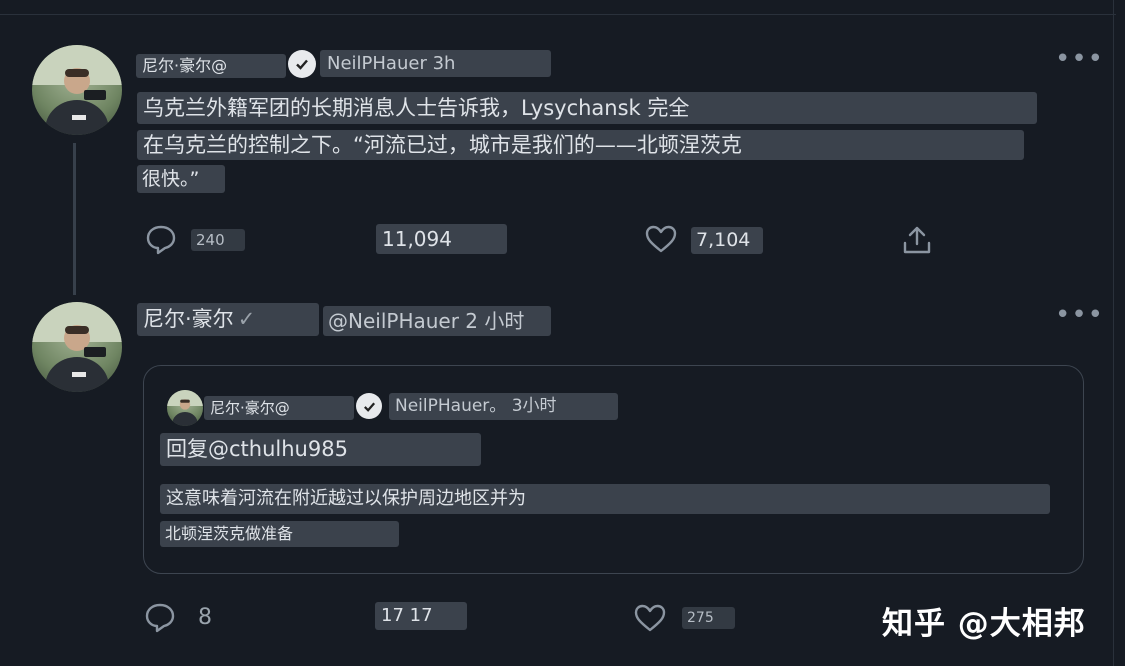 This screenshot has height=666, width=1125. I want to click on like-count: 275, so click(708, 618).